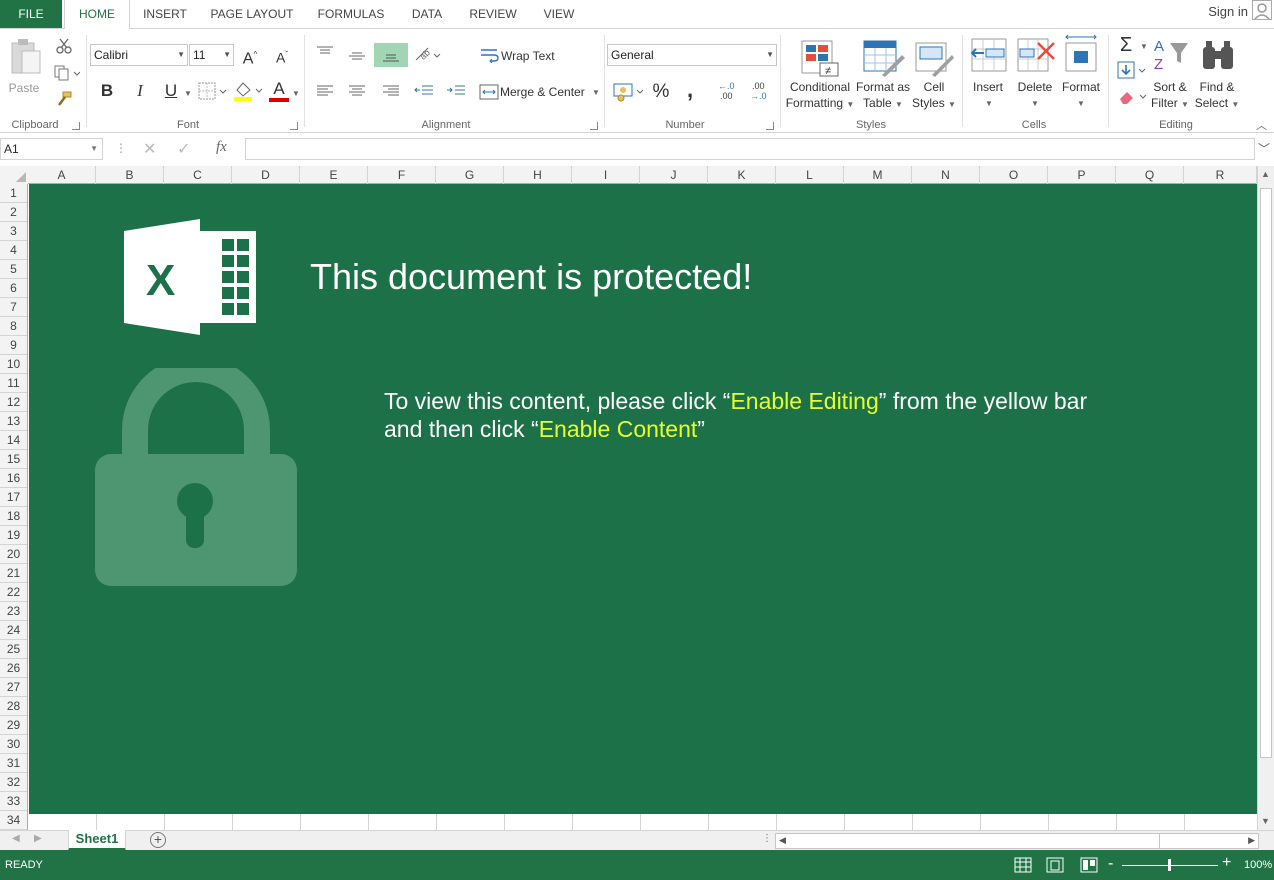  I want to click on merge-center-button: Merge & Center, so click(542, 92).